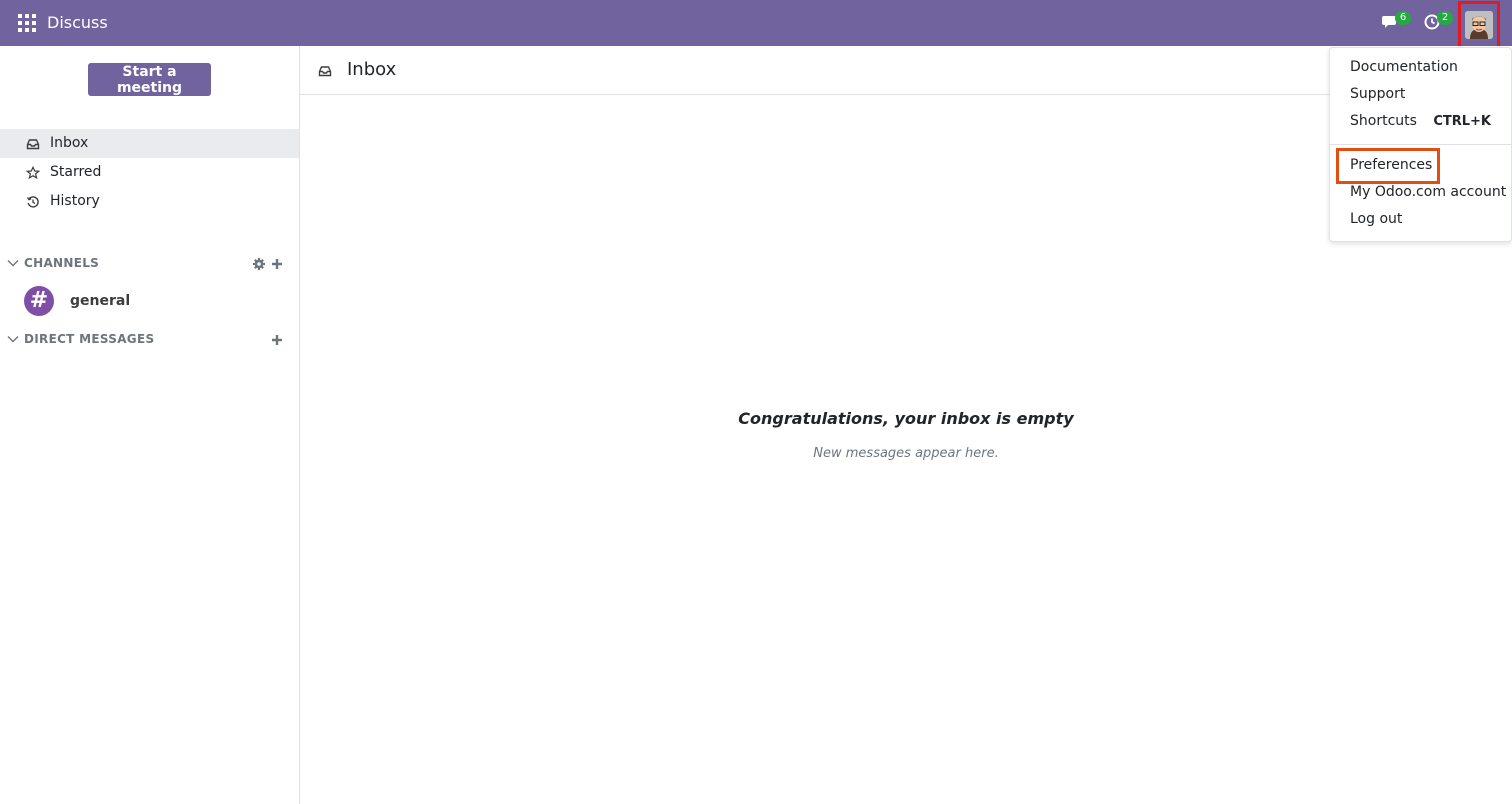 The width and height of the screenshot is (1512, 804). Describe the element at coordinates (1376, 219) in the screenshot. I see `menu-item-log-out: Log out` at that location.